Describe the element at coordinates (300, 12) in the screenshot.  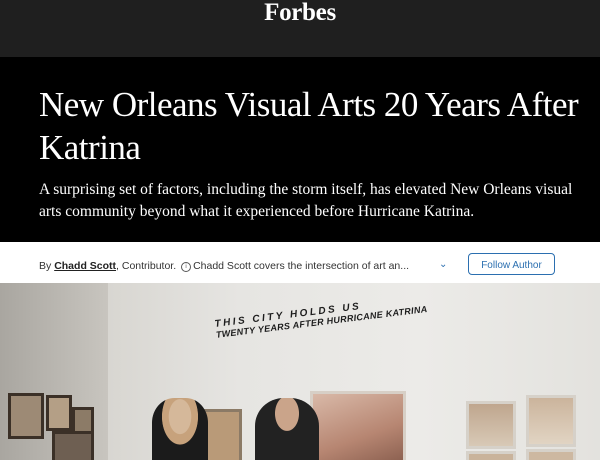
I see `forbes-logo: Forbes` at that location.